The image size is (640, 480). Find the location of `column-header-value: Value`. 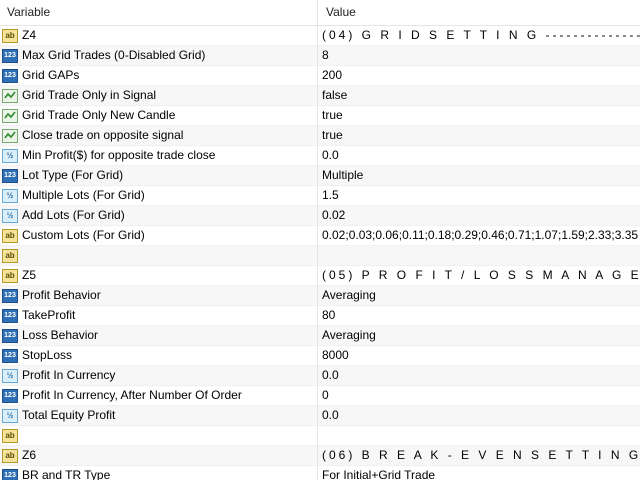

column-header-value: Value is located at coordinates (479, 12).